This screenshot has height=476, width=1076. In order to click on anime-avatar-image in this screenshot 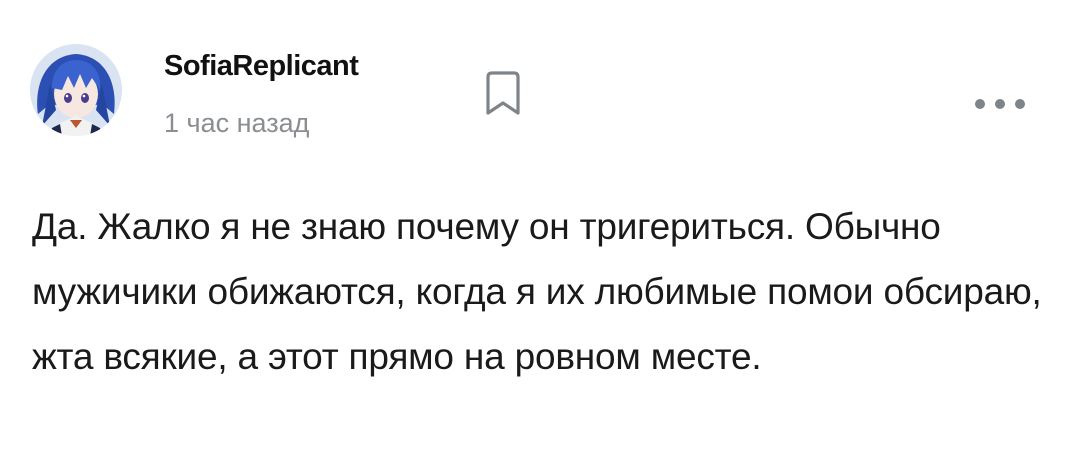, I will do `click(76, 90)`.